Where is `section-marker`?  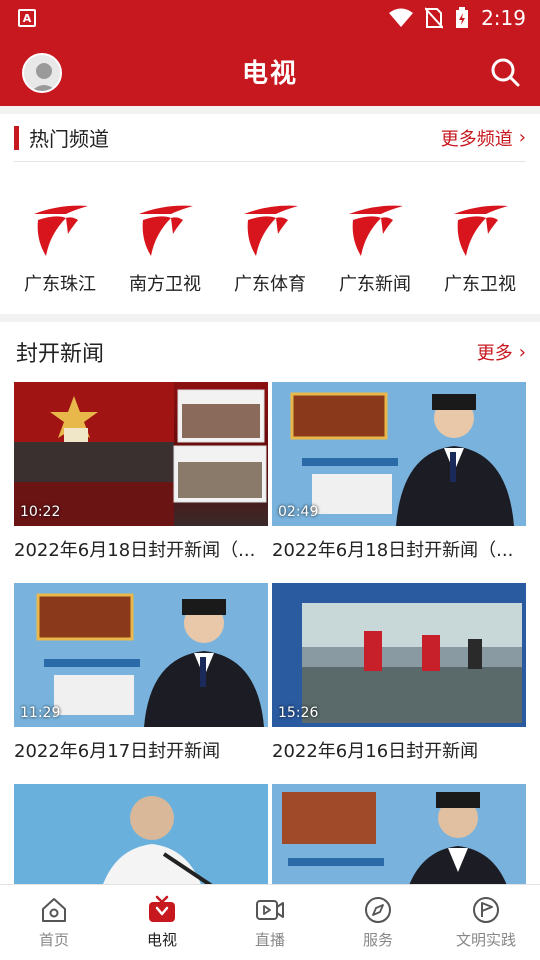
section-marker is located at coordinates (16, 137).